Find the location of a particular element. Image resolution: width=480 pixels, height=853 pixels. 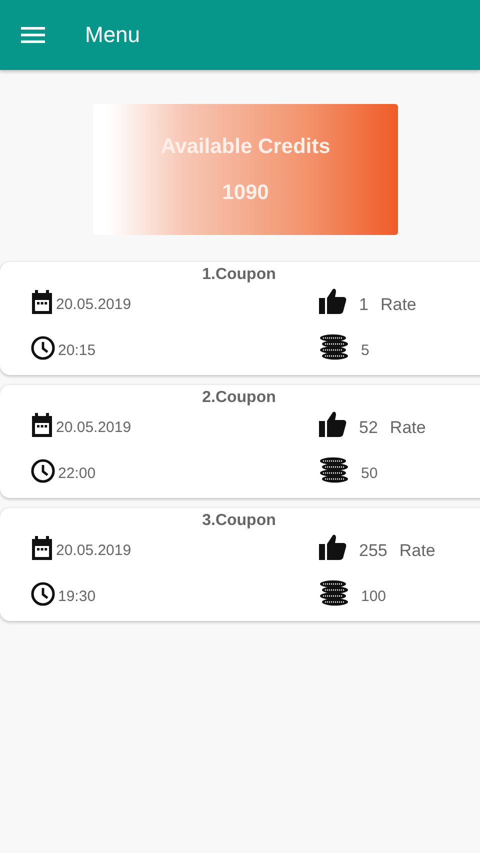

like-count: 255 is located at coordinates (373, 551).